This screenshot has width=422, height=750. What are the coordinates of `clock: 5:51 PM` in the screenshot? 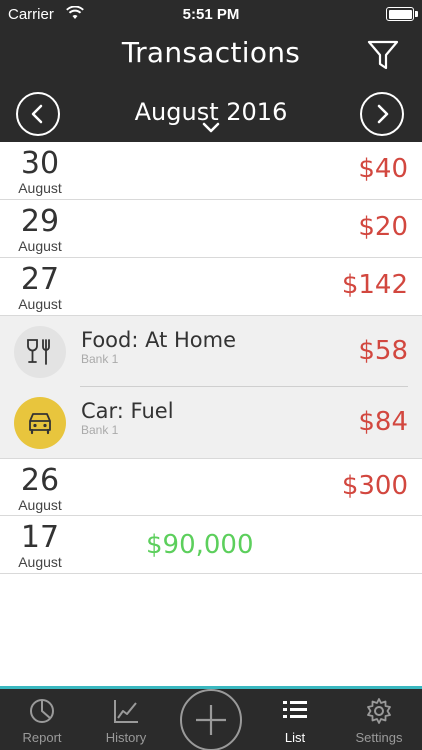 It's located at (211, 14).